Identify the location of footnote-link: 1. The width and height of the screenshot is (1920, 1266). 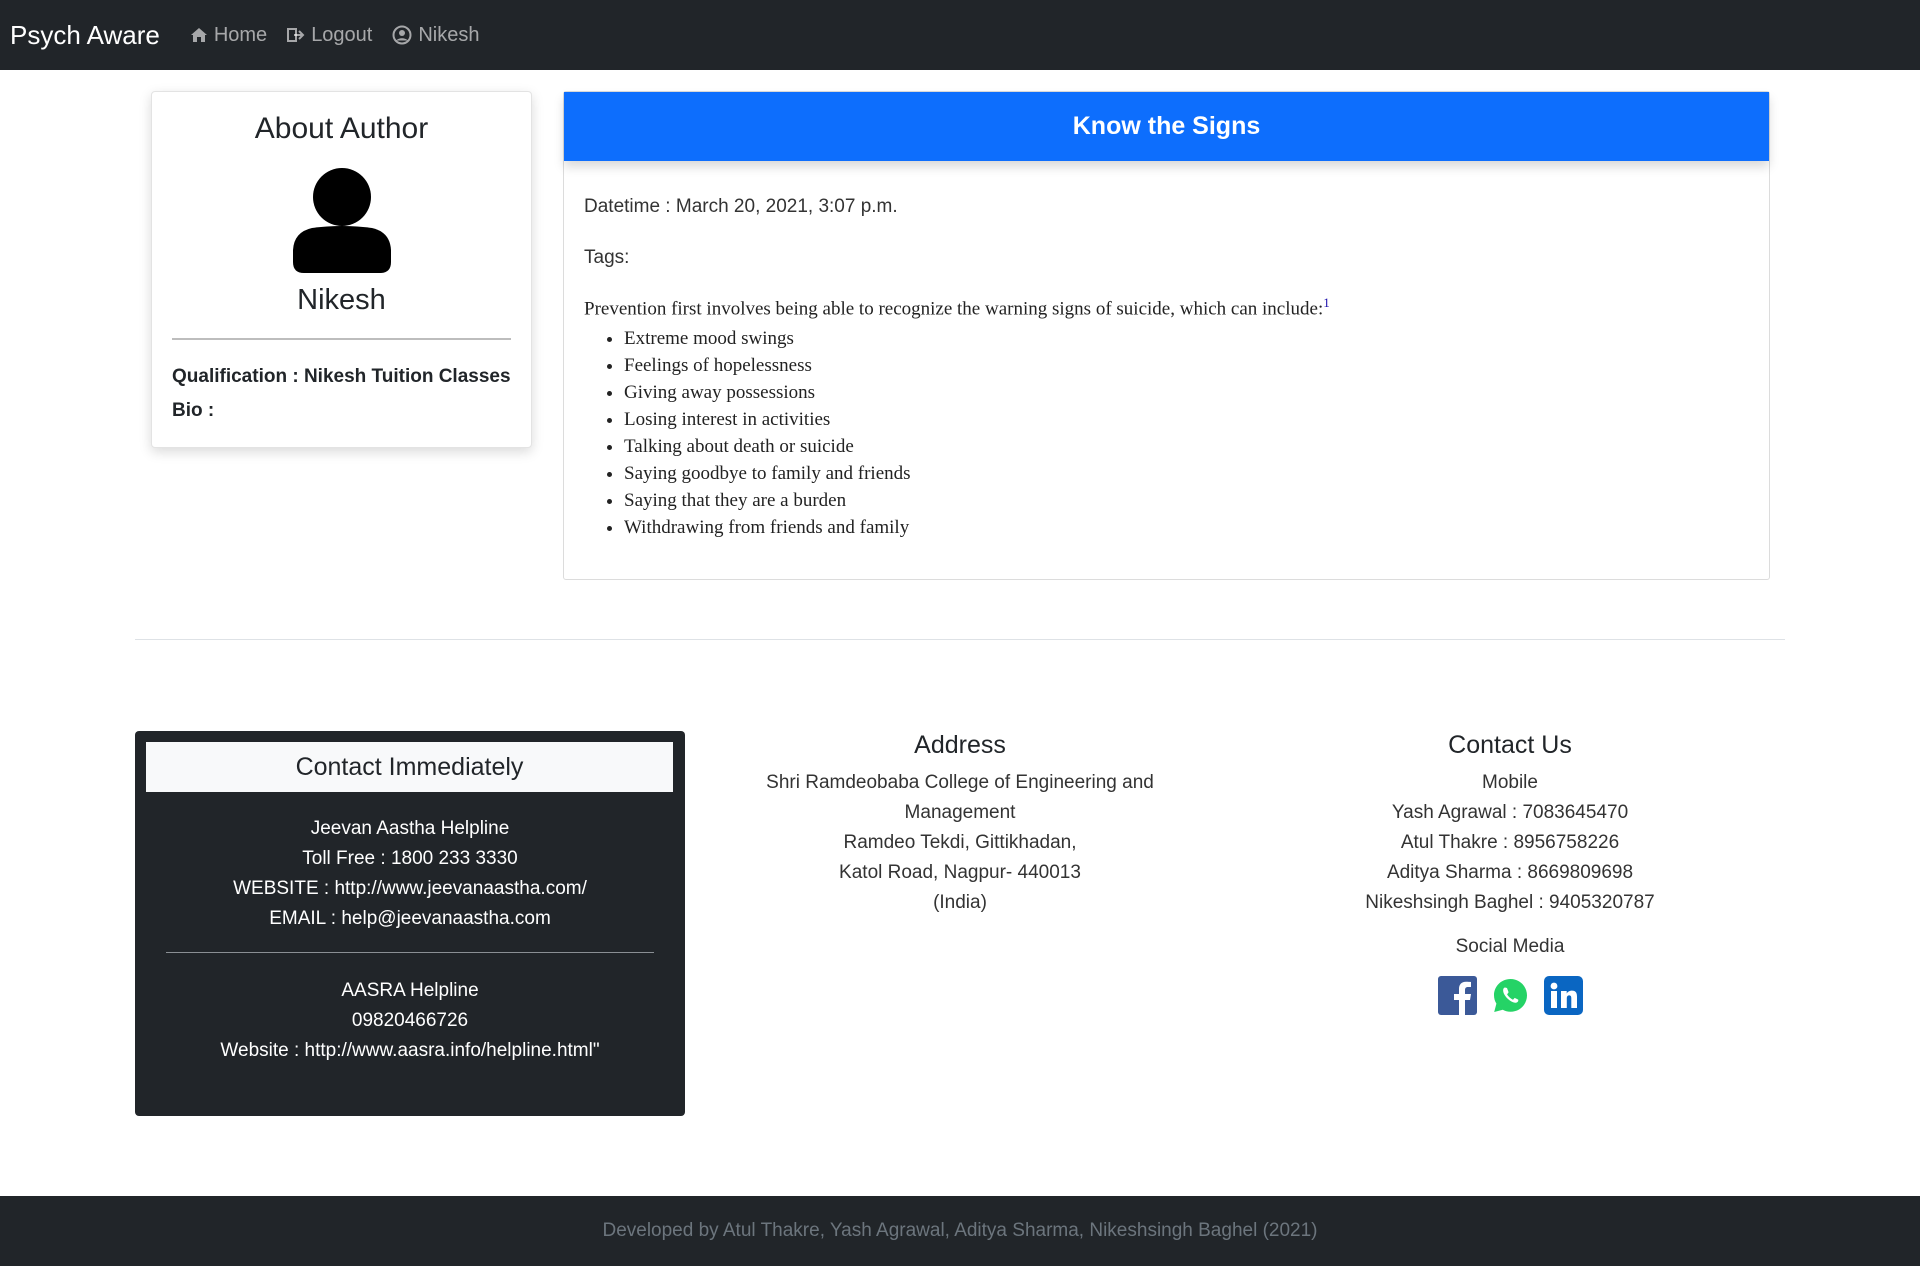
(1326, 302).